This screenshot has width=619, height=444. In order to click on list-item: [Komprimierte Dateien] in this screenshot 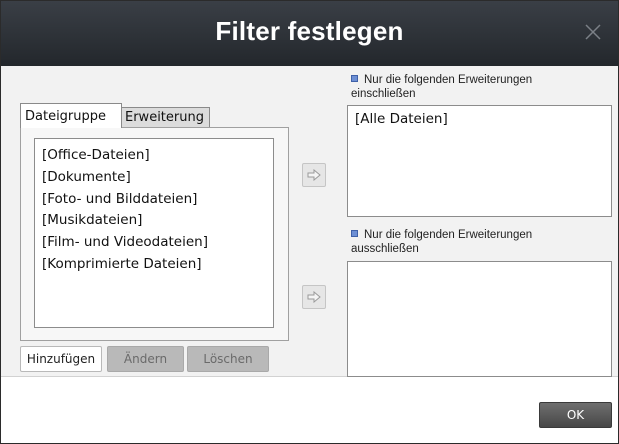, I will do `click(157, 265)`.